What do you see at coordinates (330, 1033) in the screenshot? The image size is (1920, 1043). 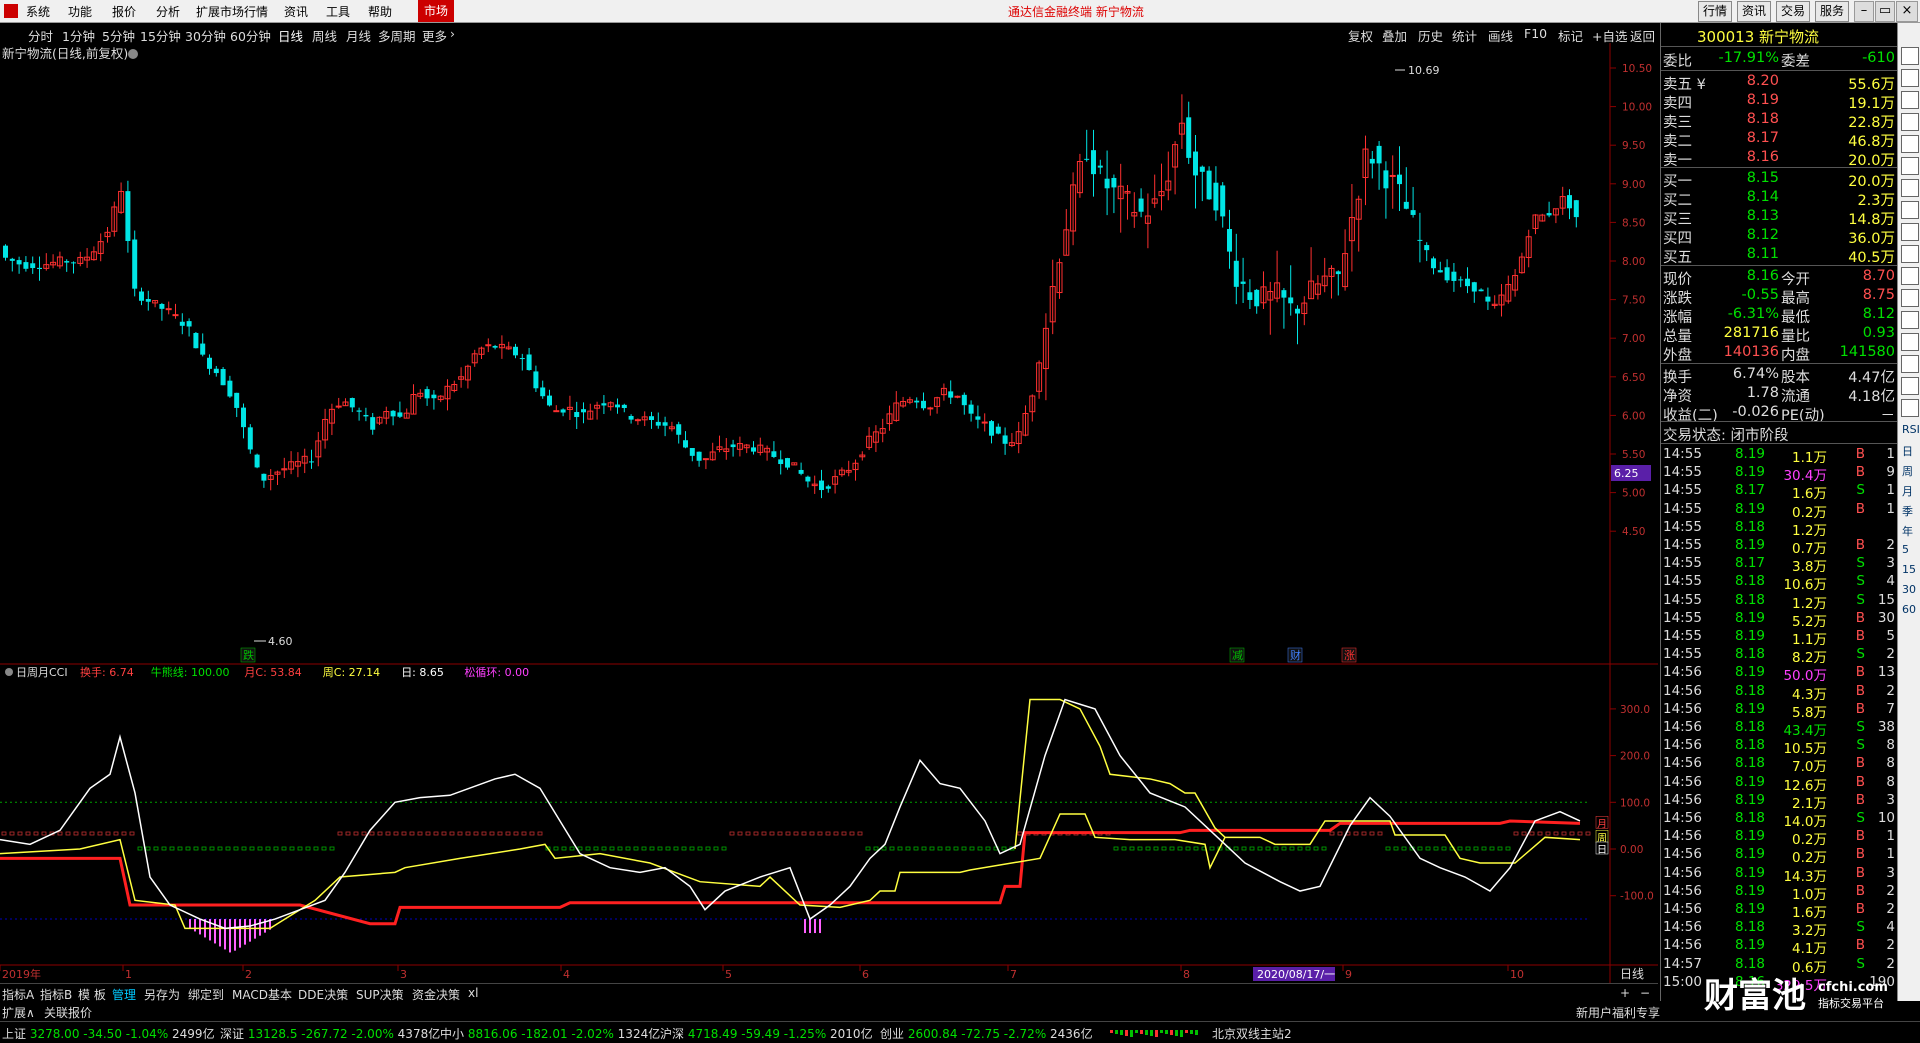 I see `index-quote: 深证 13128.5 -267.72 -2.00% 4378亿` at bounding box center [330, 1033].